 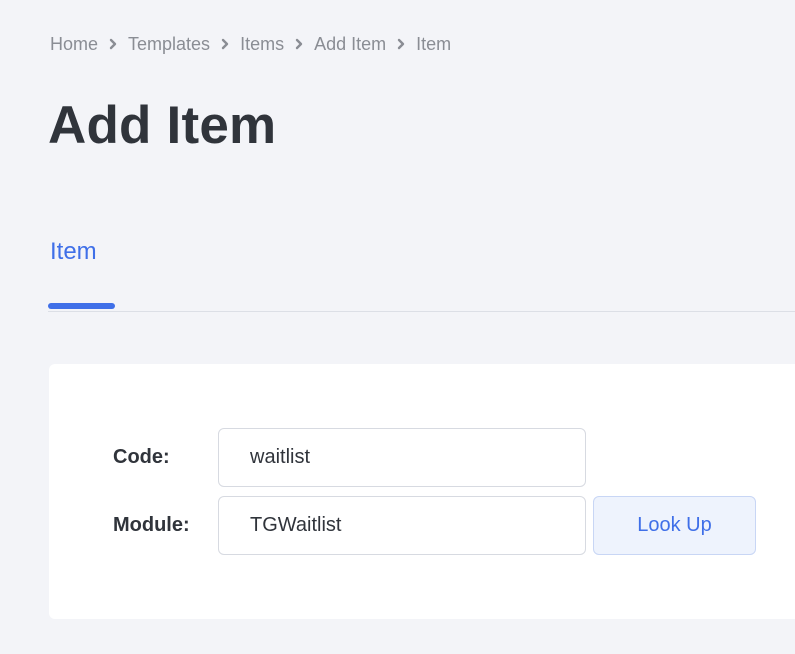 I want to click on breadcrumb-home: Home, so click(x=74, y=44).